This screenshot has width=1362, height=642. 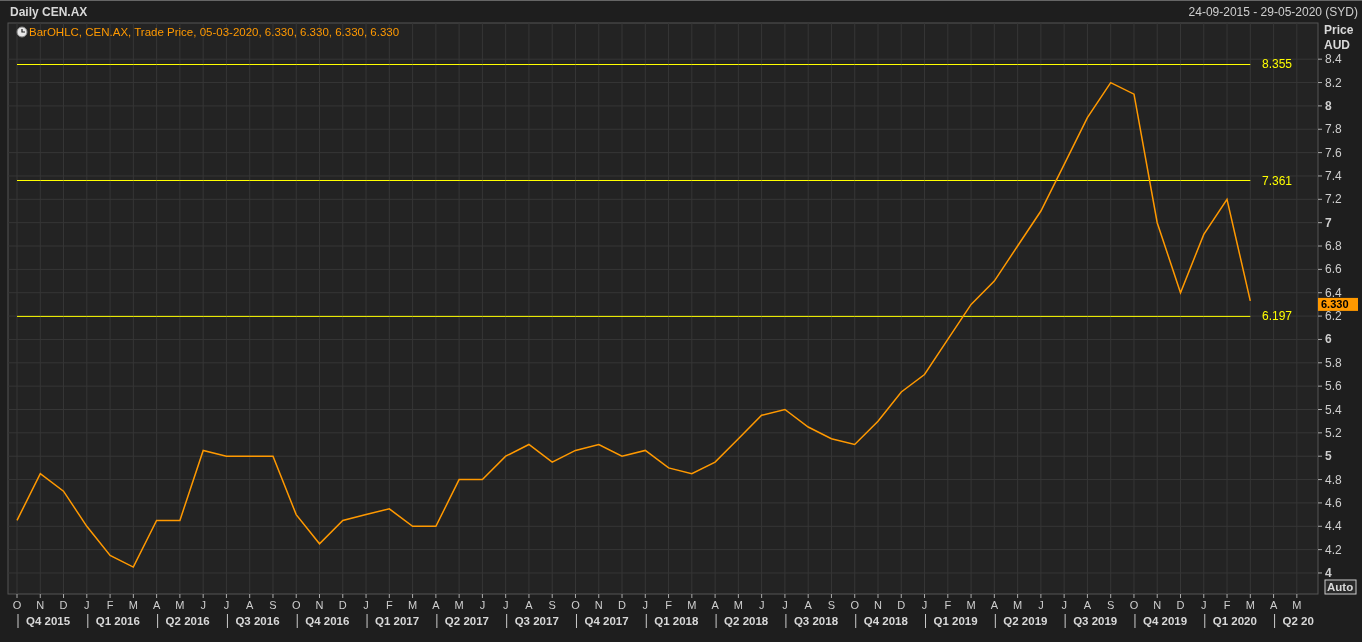 I want to click on y-tick-label: 4.2, so click(x=1333, y=549).